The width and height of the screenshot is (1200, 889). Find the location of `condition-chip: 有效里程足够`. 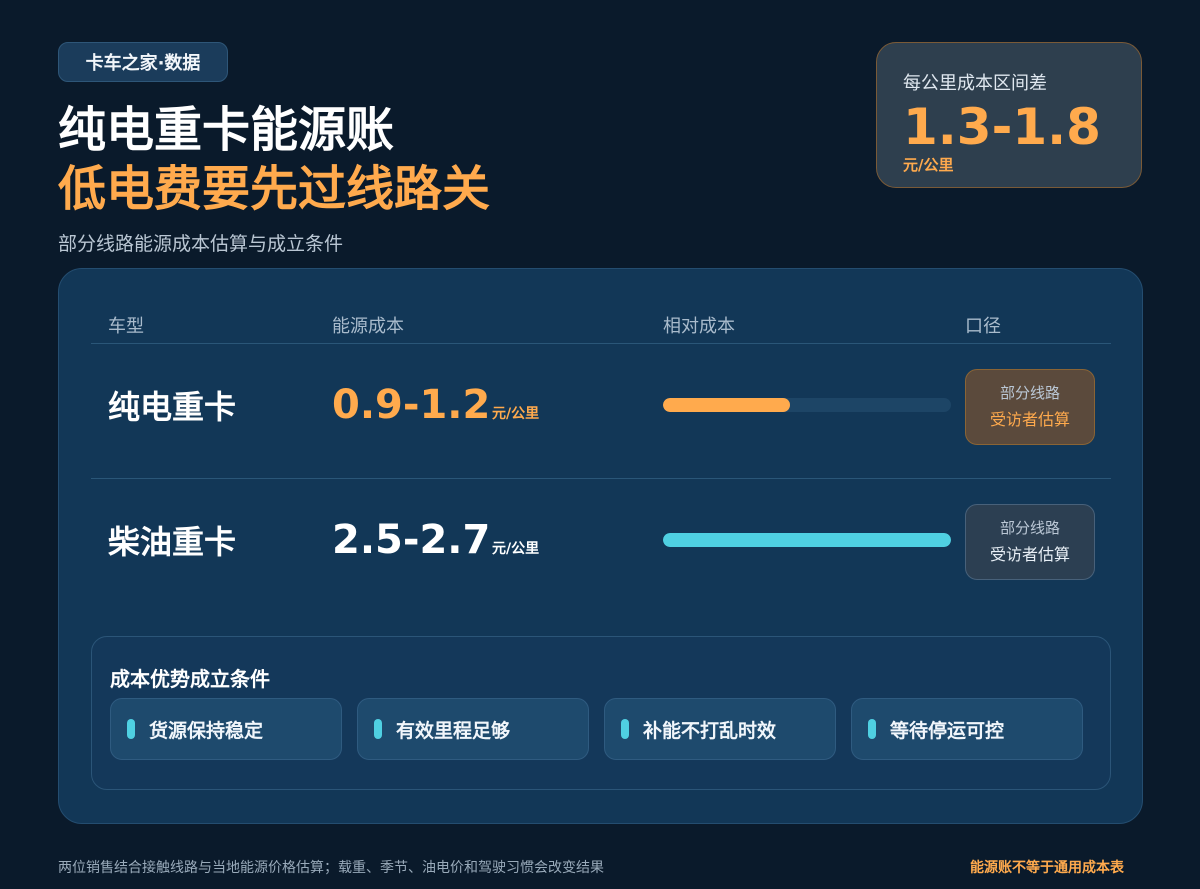

condition-chip: 有效里程足够 is located at coordinates (473, 729).